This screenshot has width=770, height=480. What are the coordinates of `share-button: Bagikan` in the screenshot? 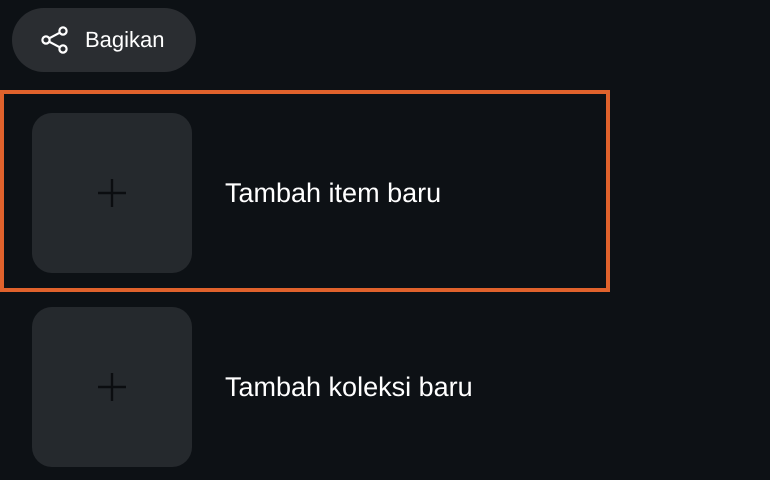 It's located at (104, 40).